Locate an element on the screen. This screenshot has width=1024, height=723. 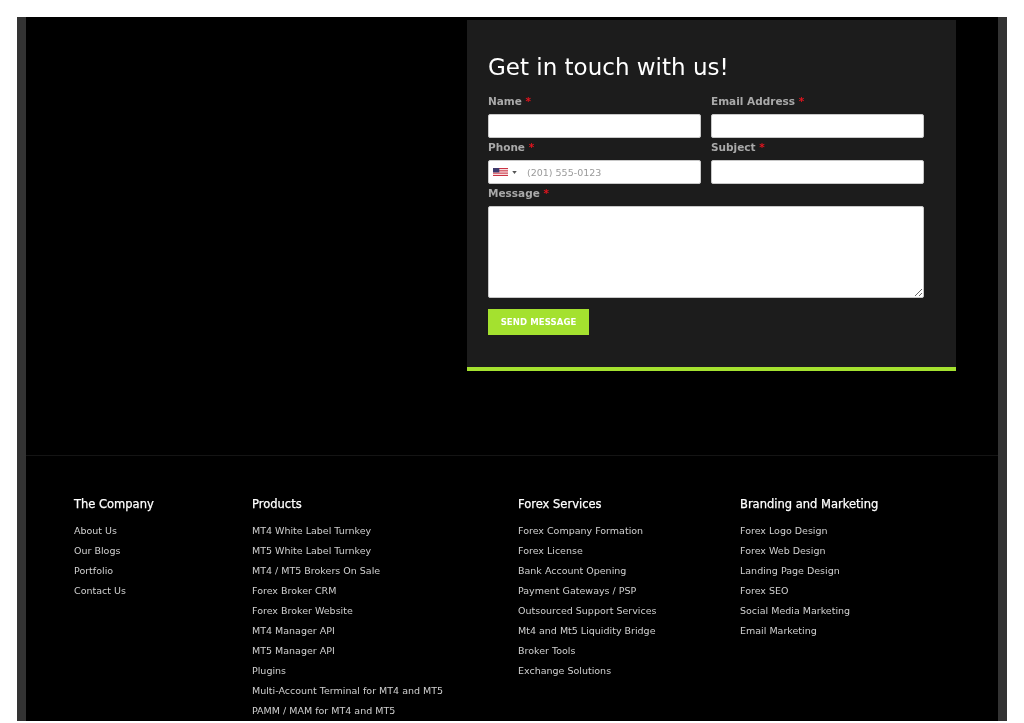
footer-link: Exchange Solutions is located at coordinates (565, 671).